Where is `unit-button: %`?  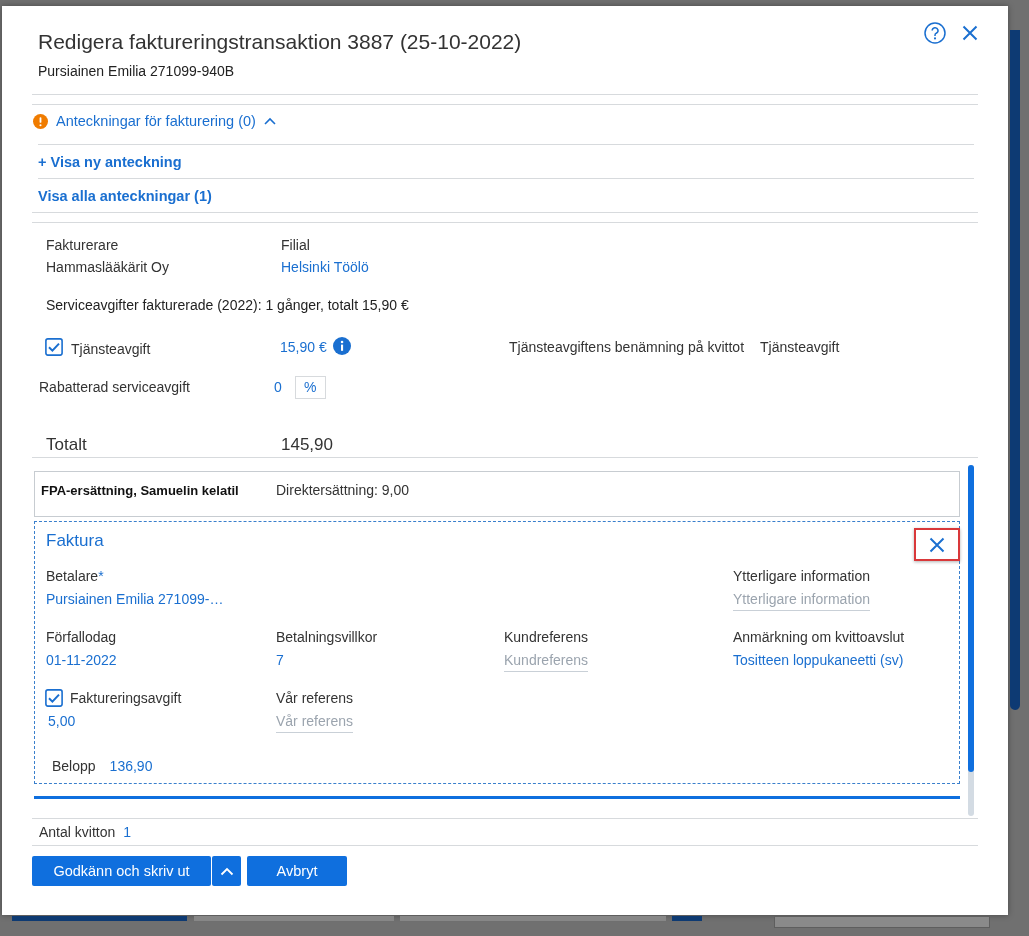
unit-button: % is located at coordinates (310, 387).